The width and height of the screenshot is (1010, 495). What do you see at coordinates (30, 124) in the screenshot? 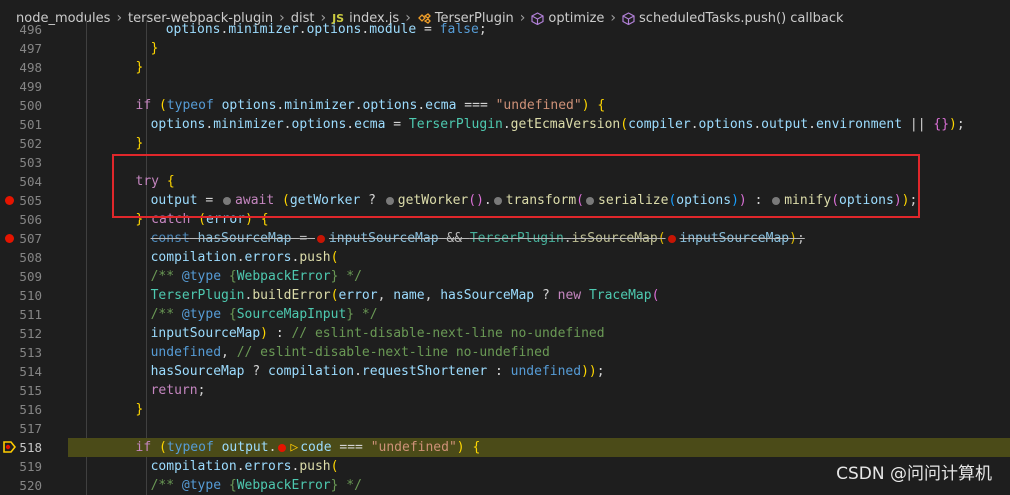
I see `line-number: 501` at bounding box center [30, 124].